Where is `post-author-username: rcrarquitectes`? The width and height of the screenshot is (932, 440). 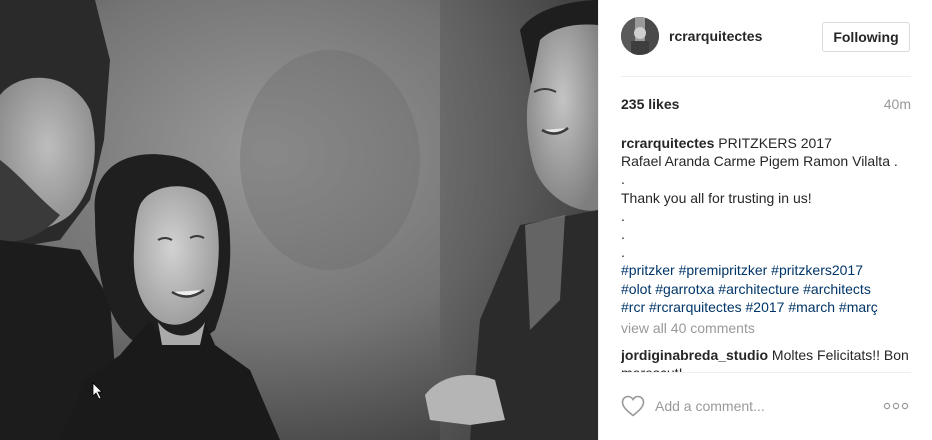
post-author-username: rcrarquitectes is located at coordinates (715, 36).